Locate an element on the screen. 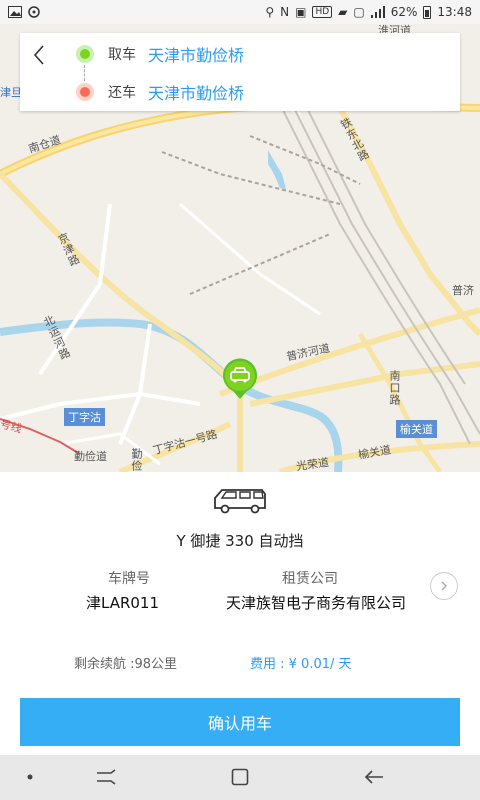 This screenshot has height=800, width=480. image-icon is located at coordinates (15, 12).